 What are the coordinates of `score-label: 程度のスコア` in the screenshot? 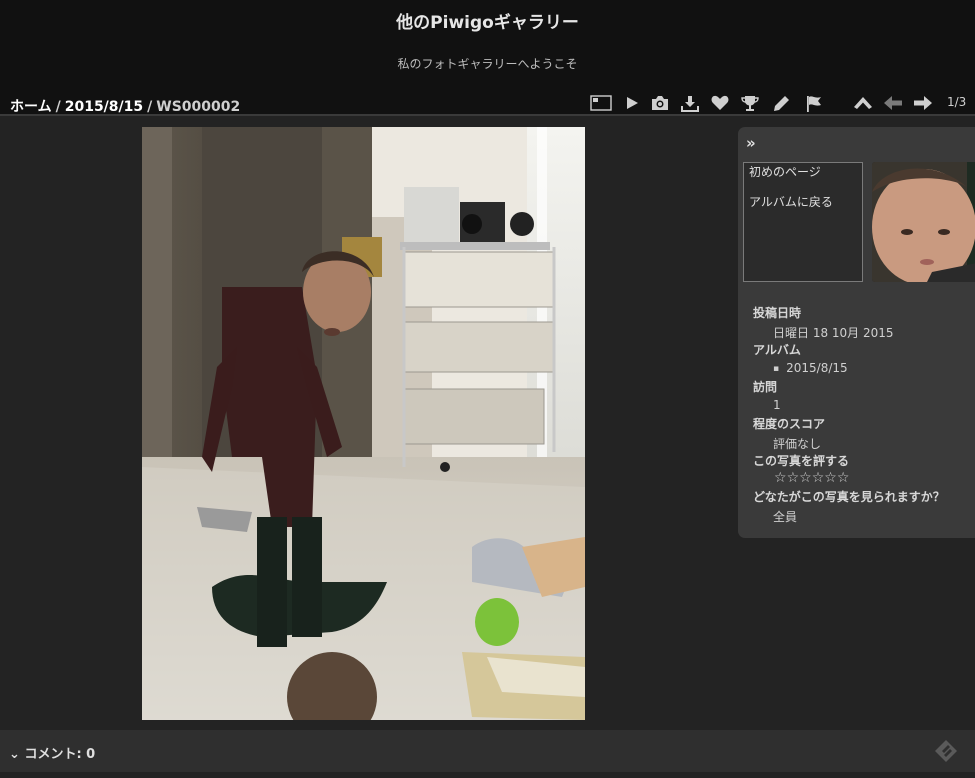 It's located at (789, 424).